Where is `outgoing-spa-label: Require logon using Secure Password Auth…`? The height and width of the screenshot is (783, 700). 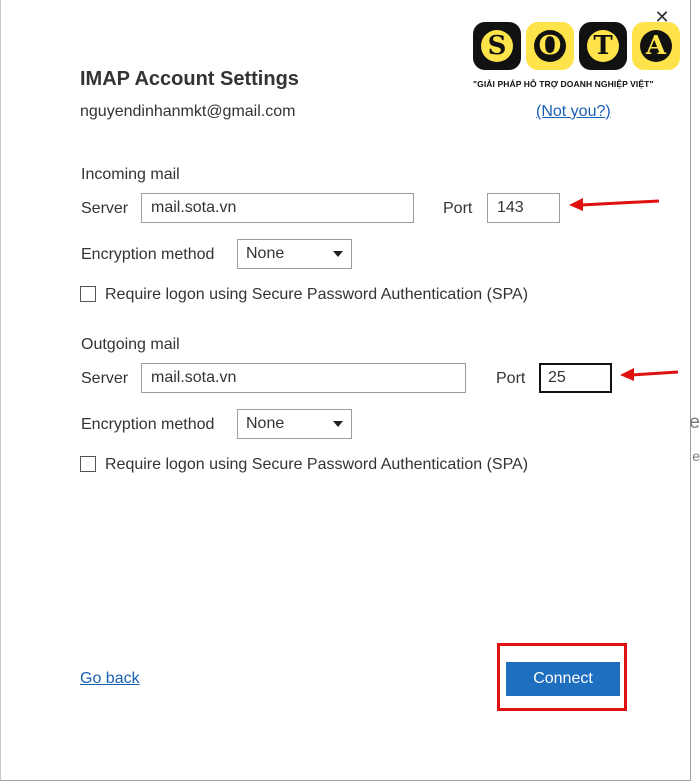
outgoing-spa-label: Require logon using Secure Password Auth… is located at coordinates (317, 464).